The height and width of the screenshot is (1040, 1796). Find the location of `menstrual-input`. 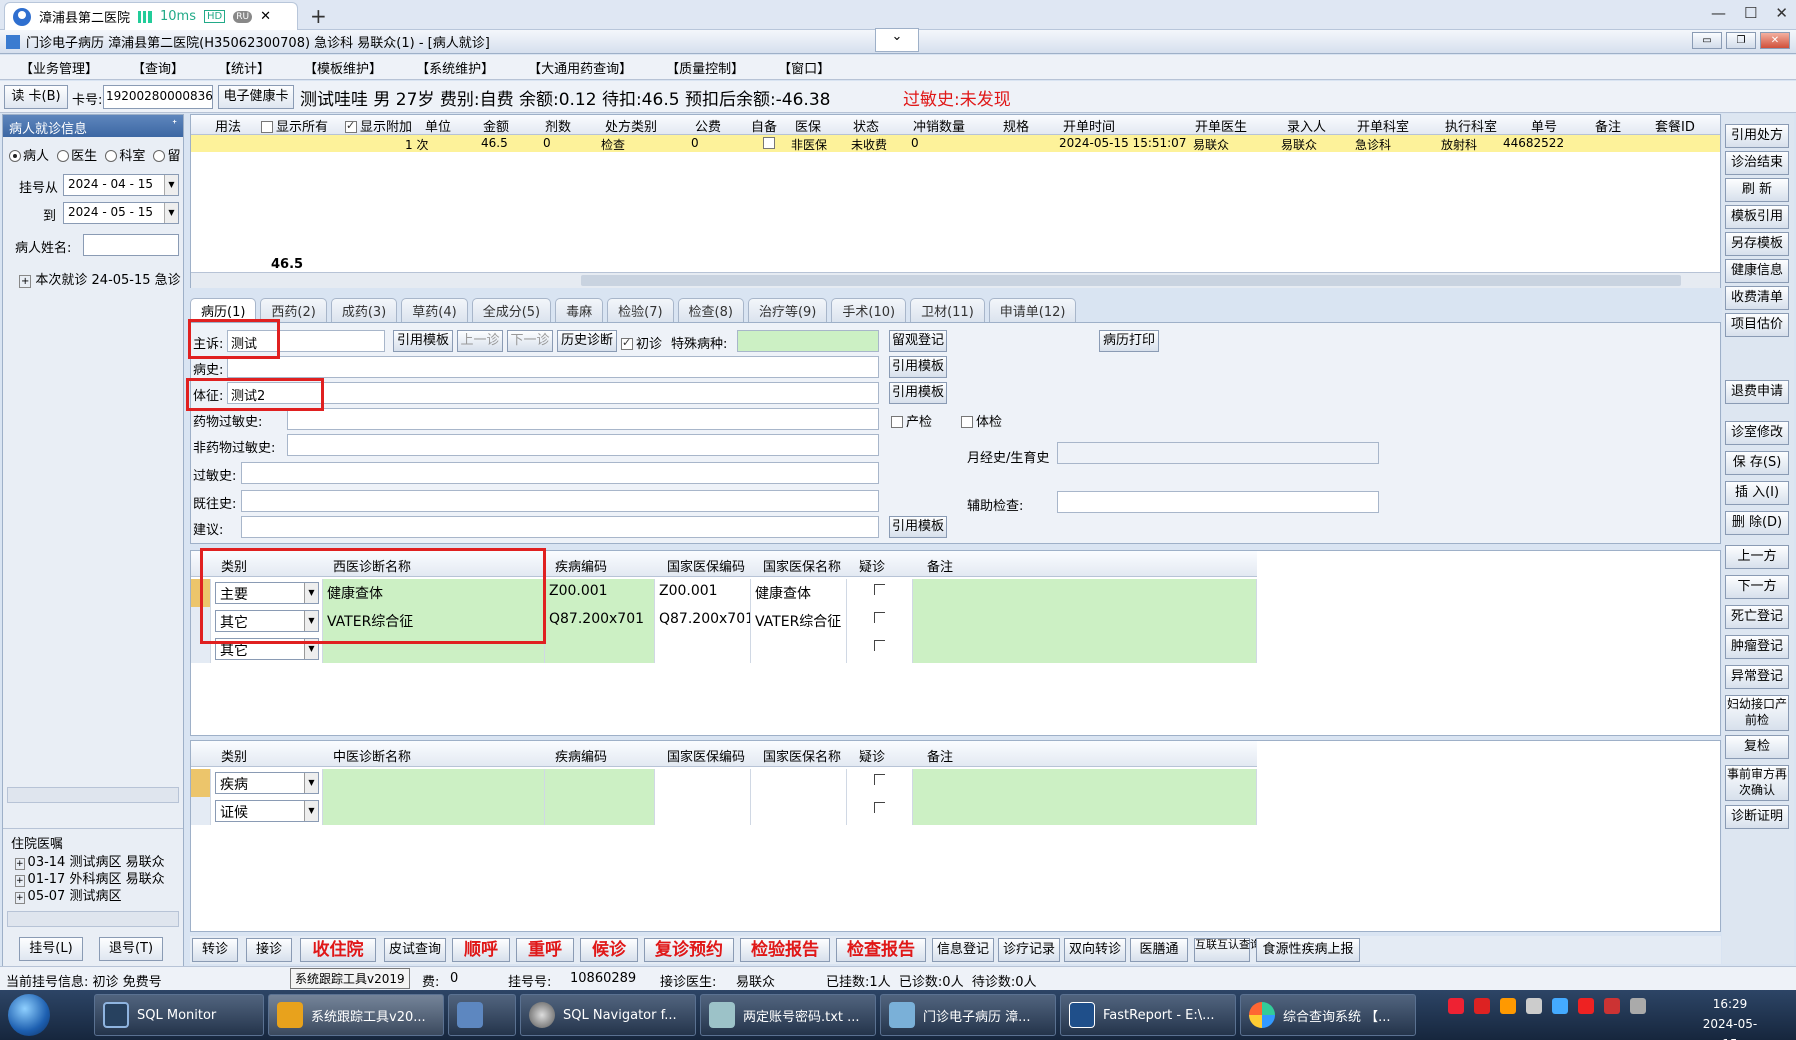

menstrual-input is located at coordinates (1218, 453).